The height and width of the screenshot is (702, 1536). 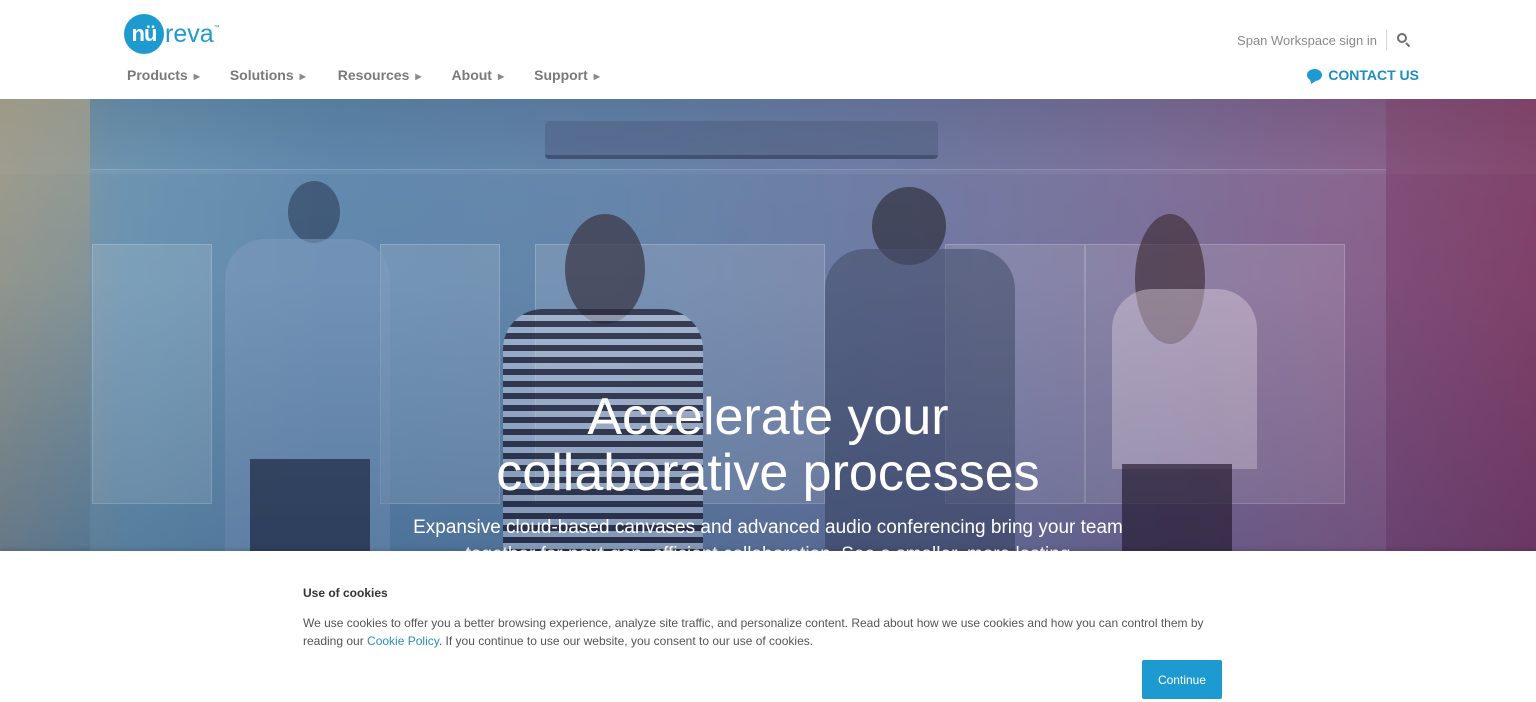 I want to click on nav-item-products: Products ▶, so click(x=163, y=75).